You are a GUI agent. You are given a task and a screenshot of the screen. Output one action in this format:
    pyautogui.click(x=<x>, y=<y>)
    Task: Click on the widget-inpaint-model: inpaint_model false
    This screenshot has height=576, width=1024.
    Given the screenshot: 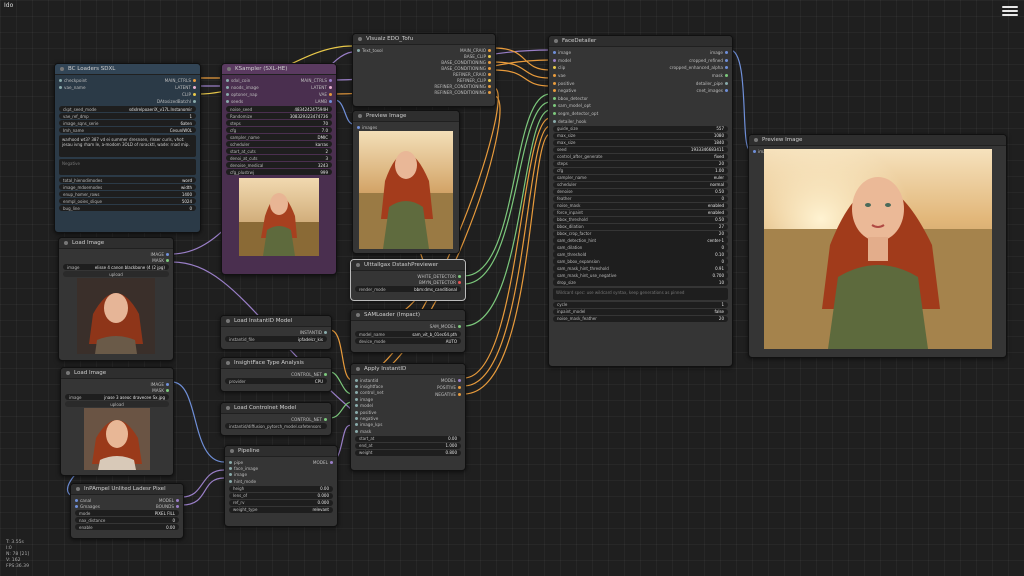 What is the action you would take?
    pyautogui.click(x=640, y=311)
    